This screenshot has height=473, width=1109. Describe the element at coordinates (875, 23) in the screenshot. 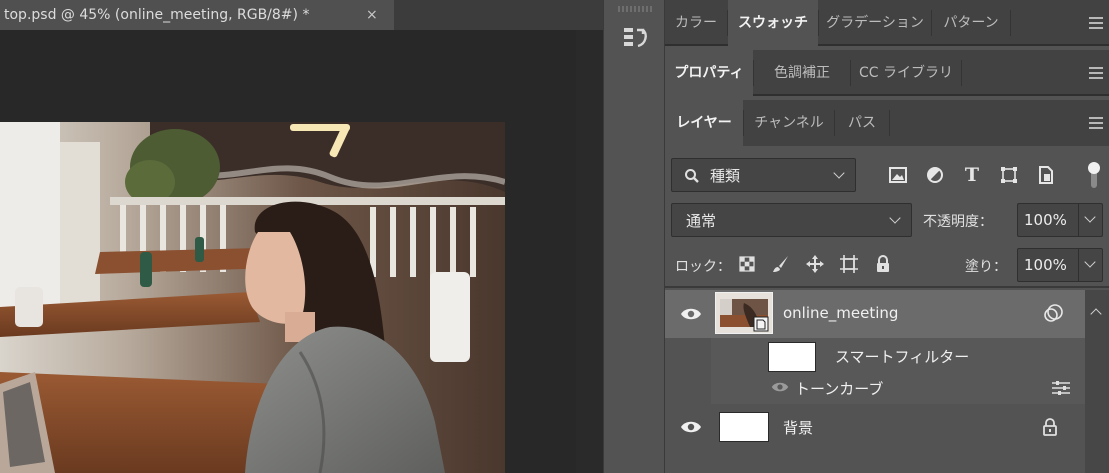

I see `tab-gradients: グラデーション` at that location.